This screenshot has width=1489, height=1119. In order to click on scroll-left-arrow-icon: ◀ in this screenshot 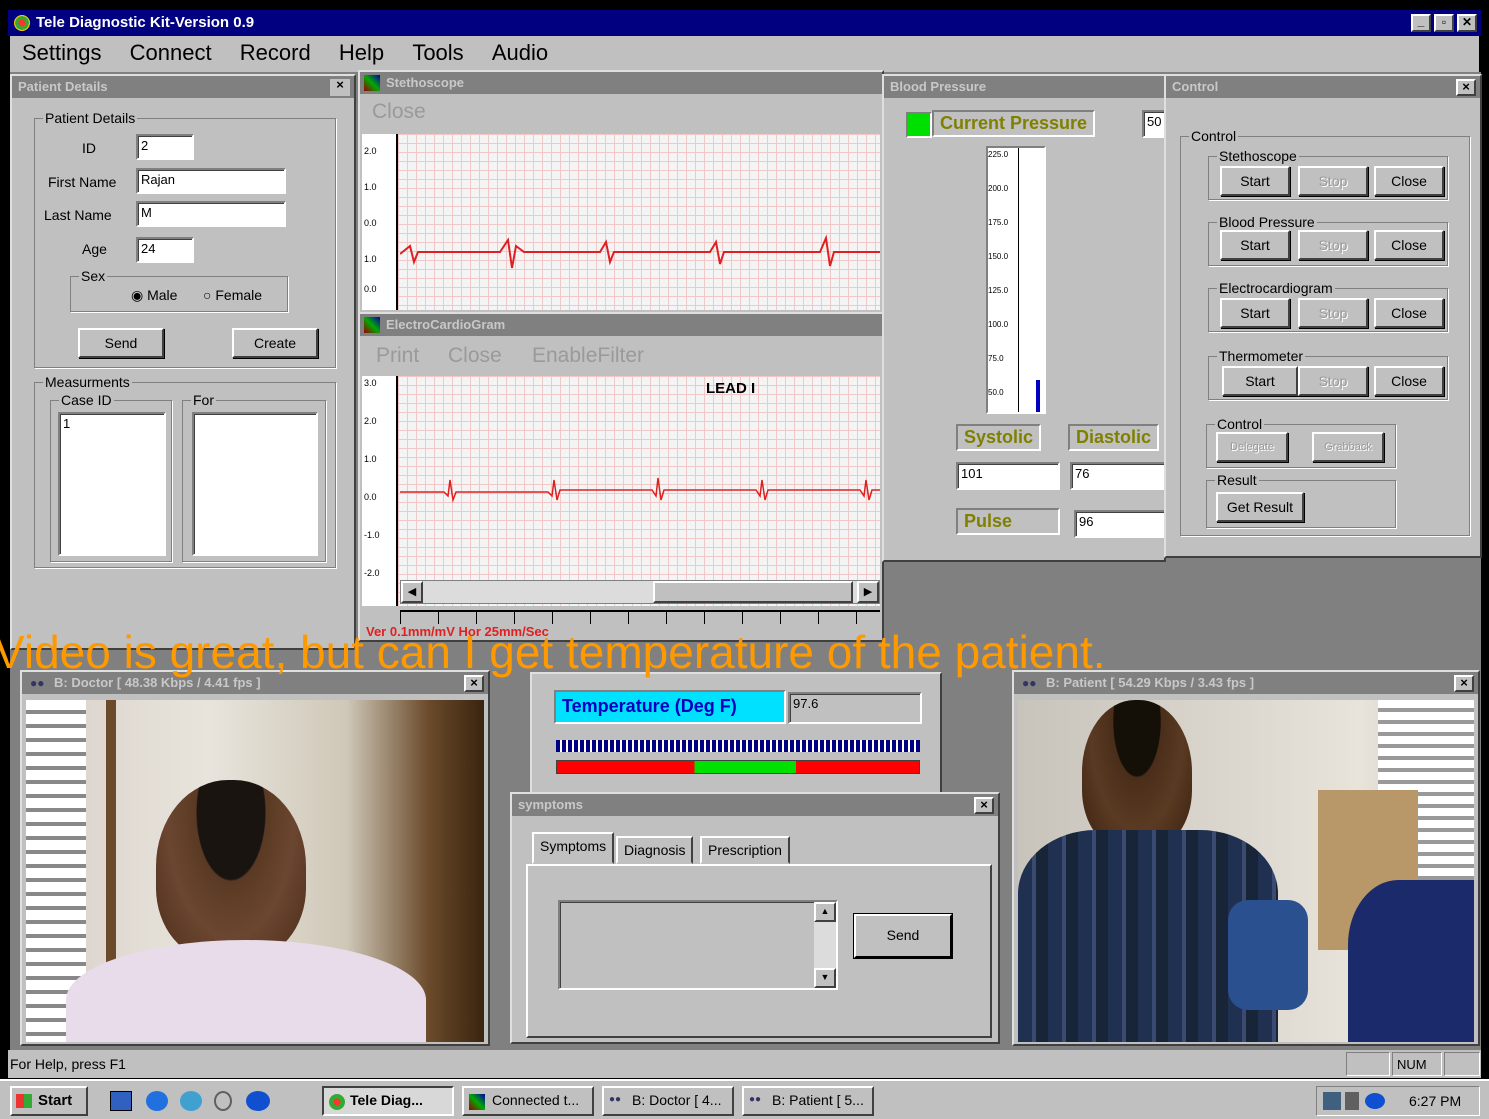, I will do `click(412, 592)`.